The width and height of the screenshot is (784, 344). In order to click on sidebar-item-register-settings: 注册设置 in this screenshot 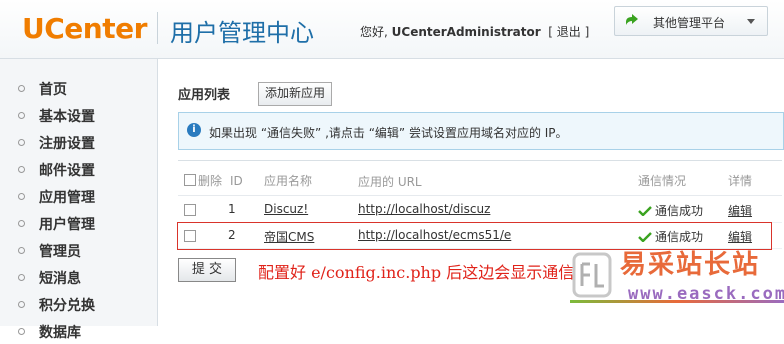, I will do `click(78, 142)`.